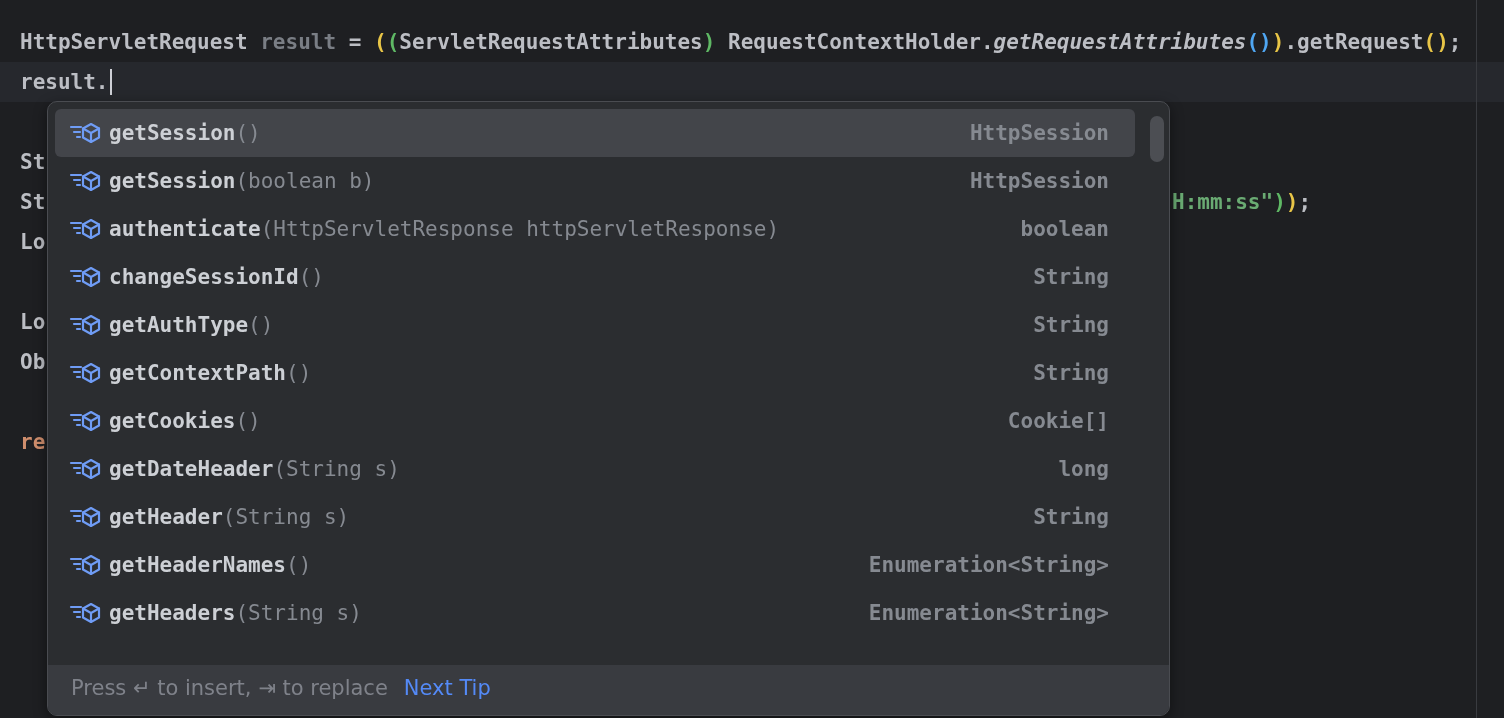 Image resolution: width=1504 pixels, height=718 pixels. What do you see at coordinates (1064, 229) in the screenshot?
I see `return-type: boolean` at bounding box center [1064, 229].